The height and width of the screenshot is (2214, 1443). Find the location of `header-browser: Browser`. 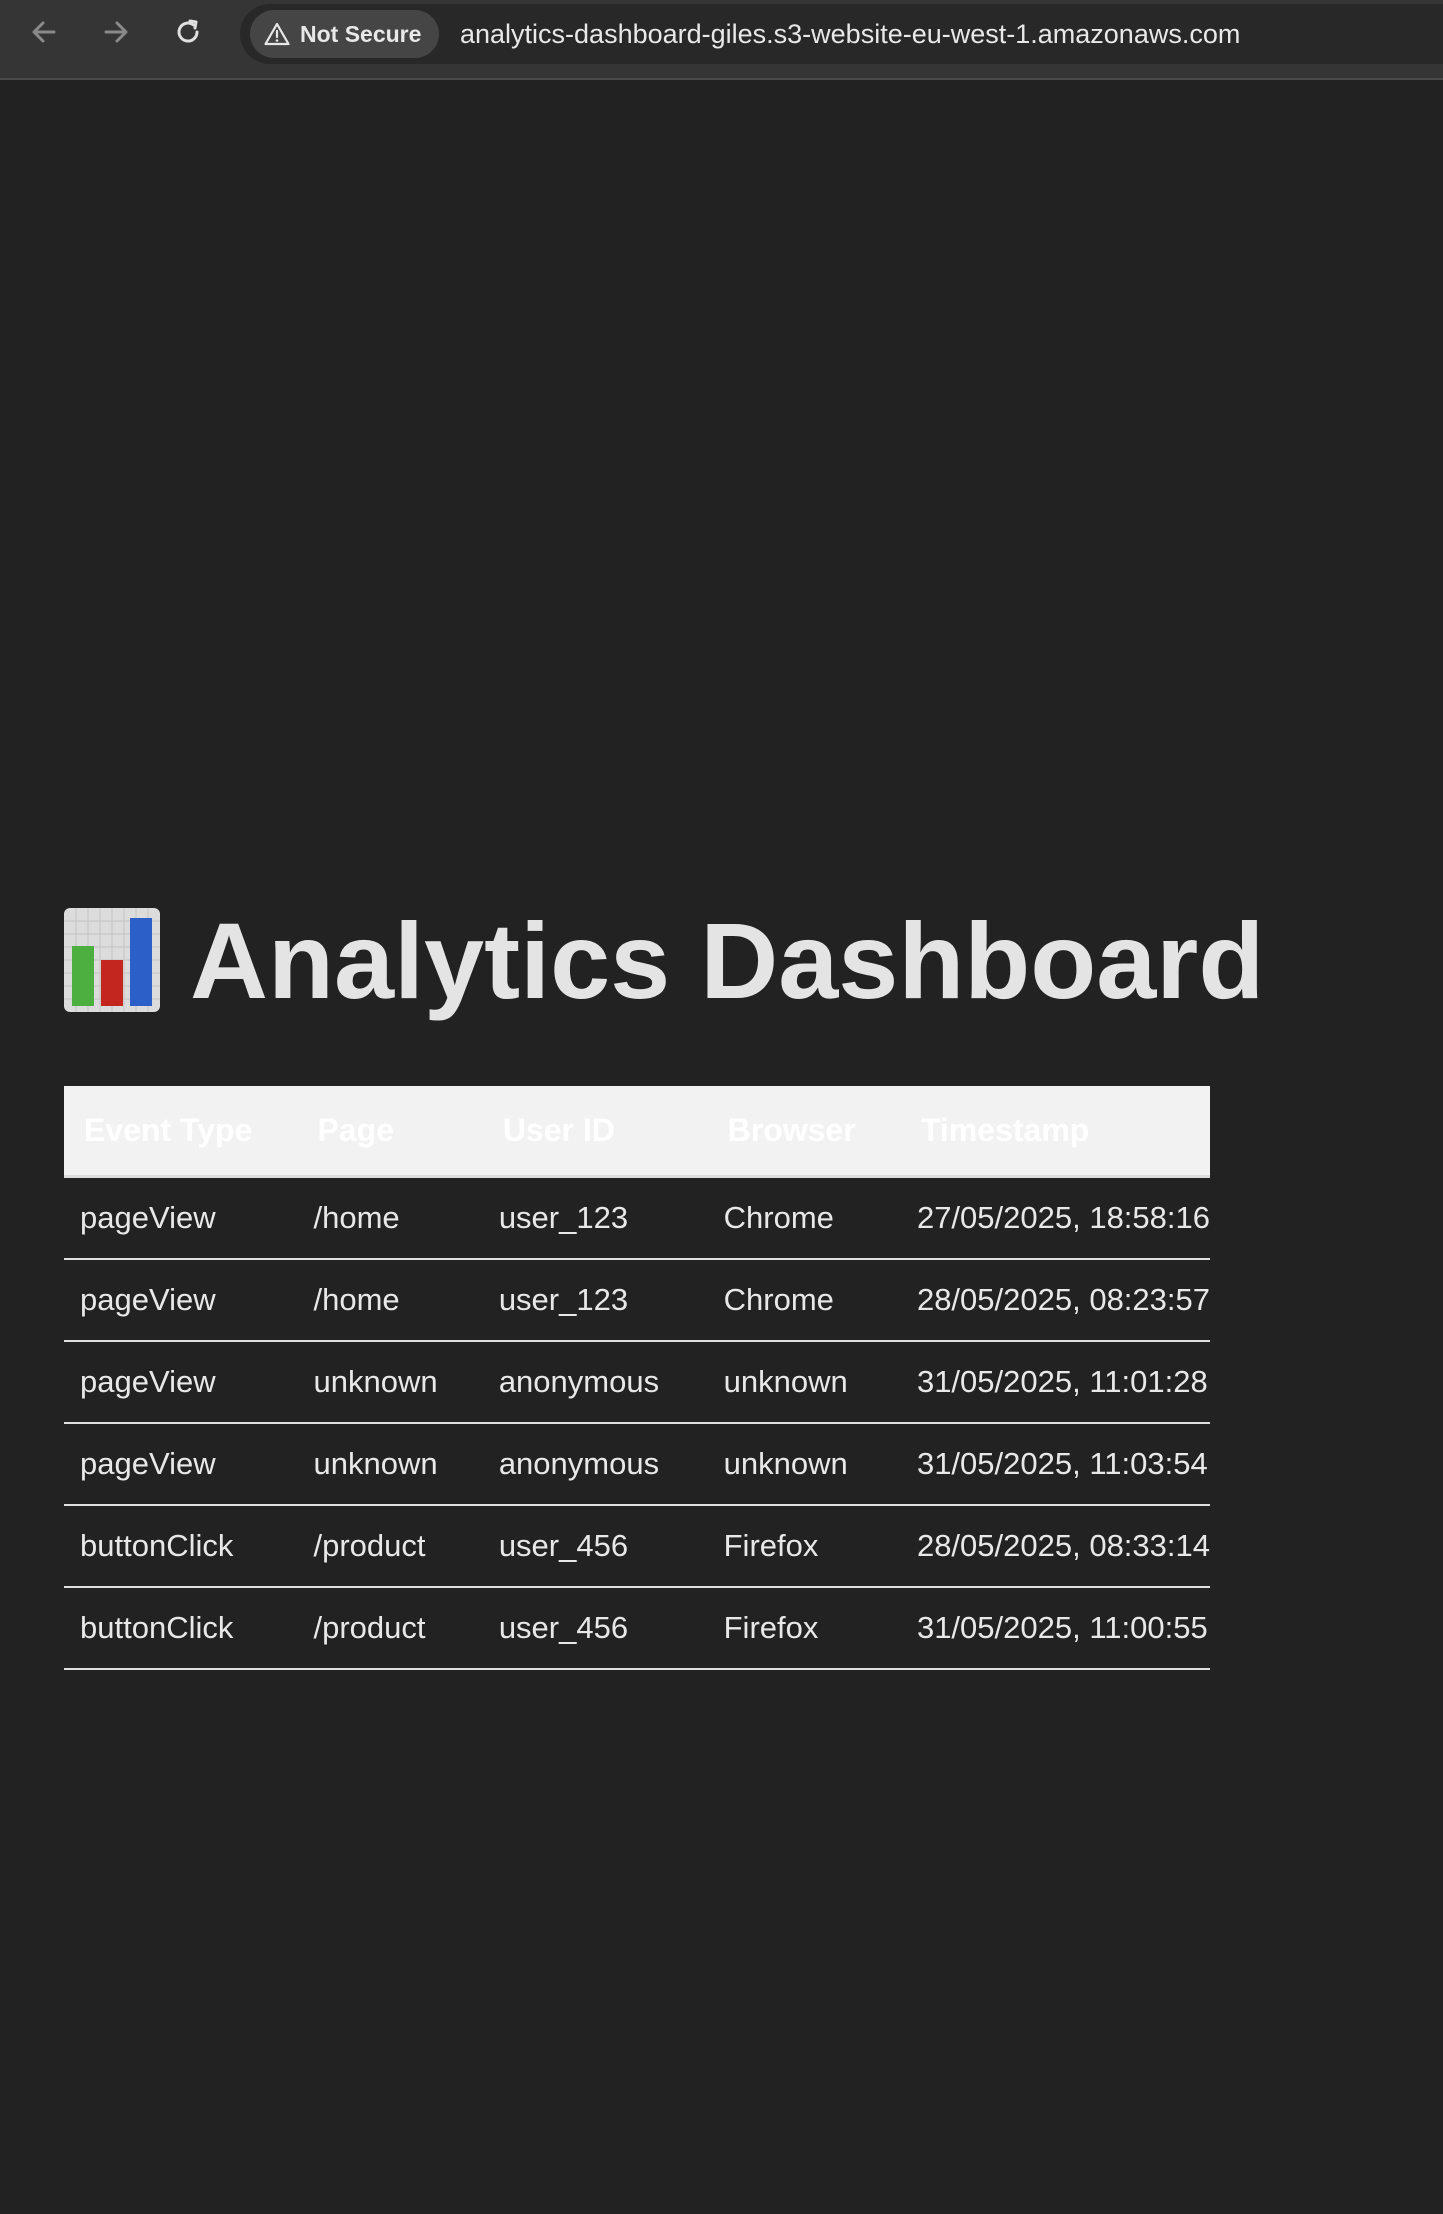

header-browser: Browser is located at coordinates (804, 1132).